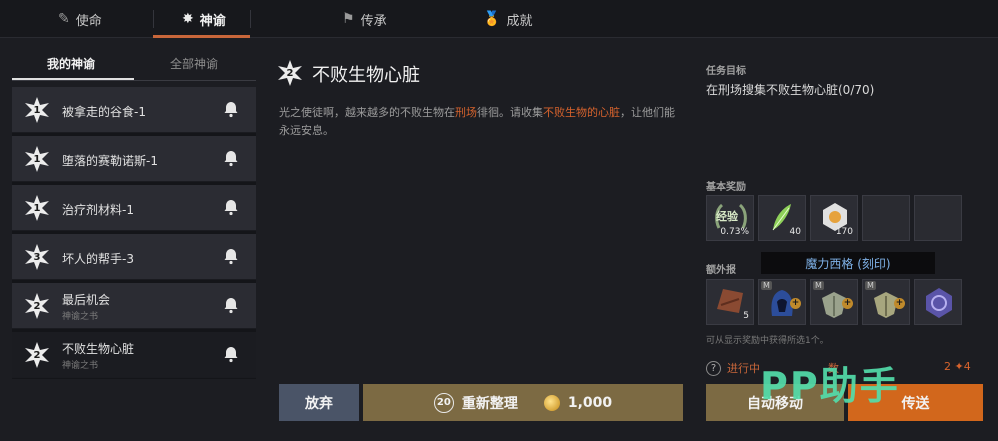 The height and width of the screenshot is (441, 998). I want to click on reward-exp-slot: 经验 0.73%, so click(730, 218).